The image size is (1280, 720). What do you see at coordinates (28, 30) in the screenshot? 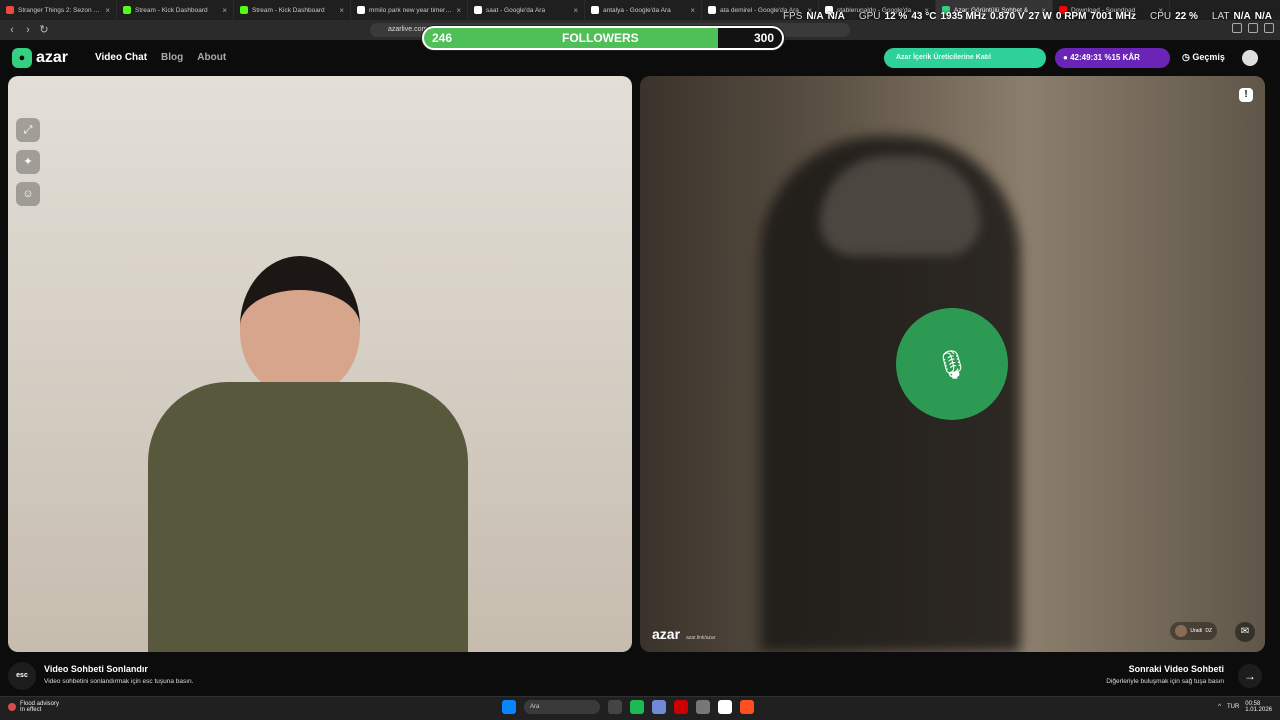
I see `forward-icon: ›` at bounding box center [28, 30].